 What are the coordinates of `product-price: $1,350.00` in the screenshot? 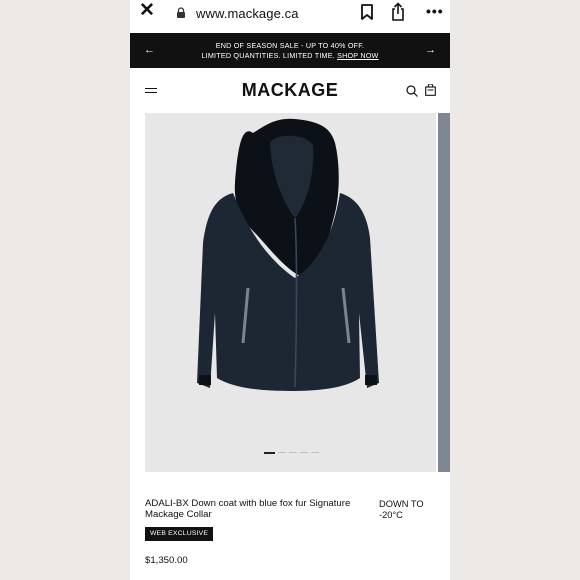 It's located at (166, 560).